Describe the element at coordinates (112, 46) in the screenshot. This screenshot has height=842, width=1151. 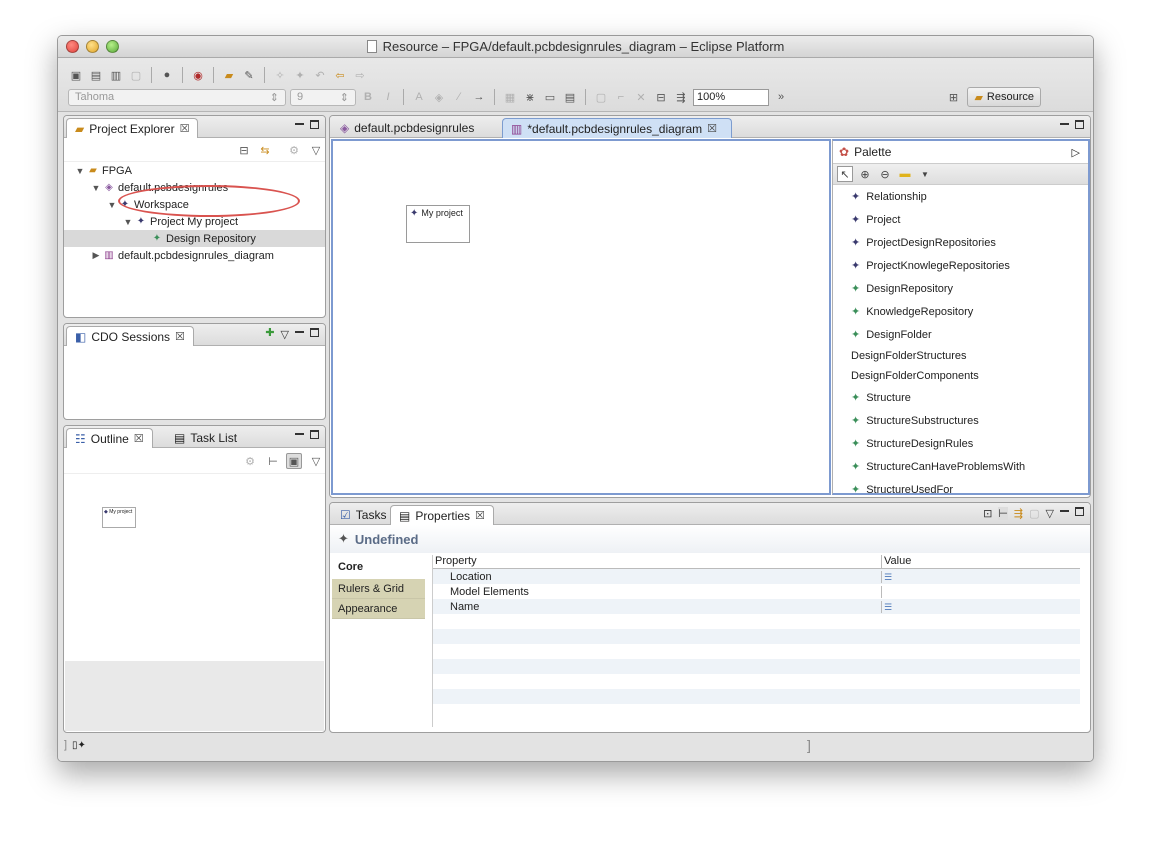
I see `zoom-window-button` at that location.